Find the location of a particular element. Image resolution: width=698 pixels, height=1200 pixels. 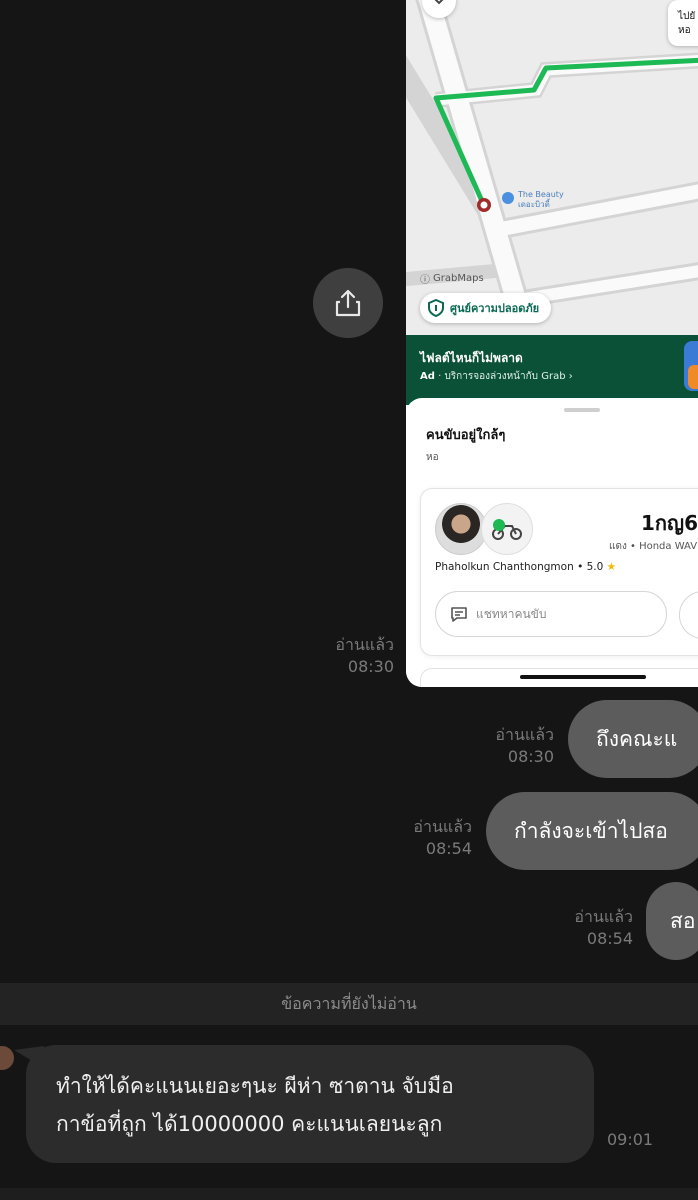

unread-divider: ข้อความที่ยังไม่อ่าน is located at coordinates (349, 1004).